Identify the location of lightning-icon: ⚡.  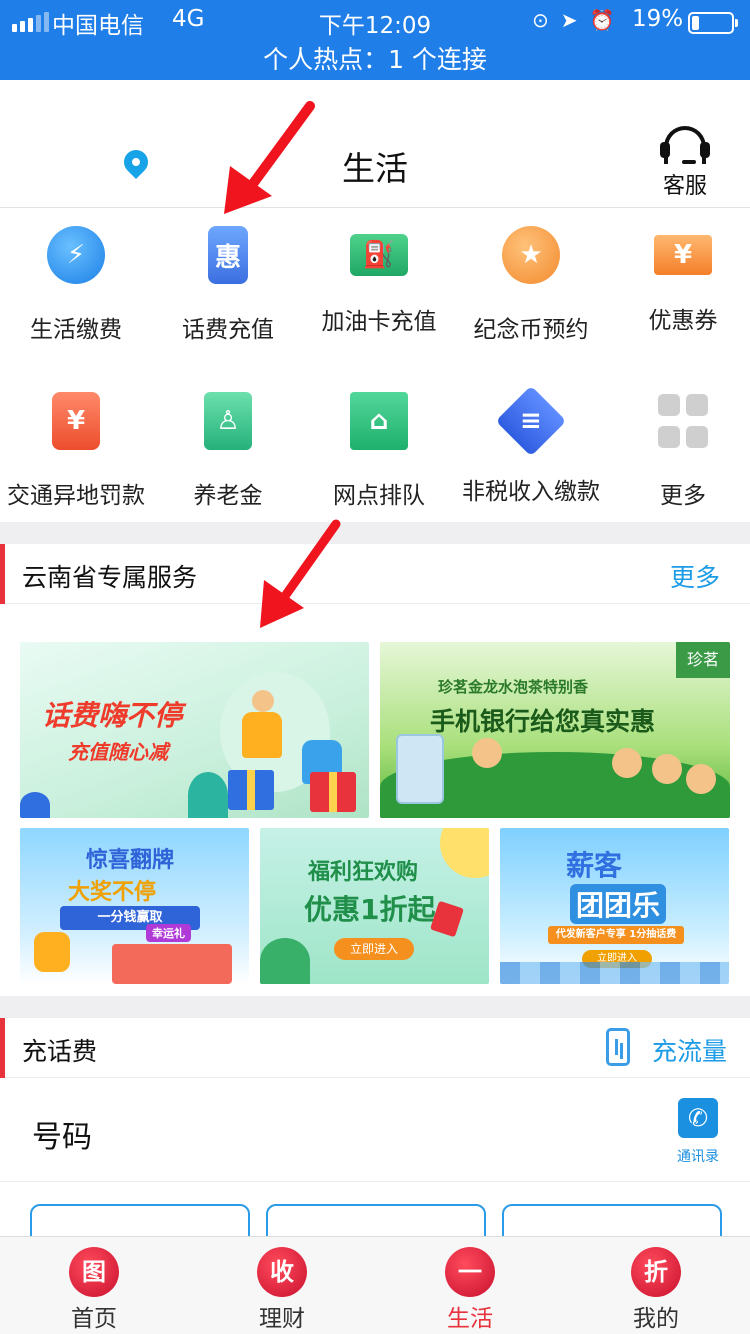
(76, 255).